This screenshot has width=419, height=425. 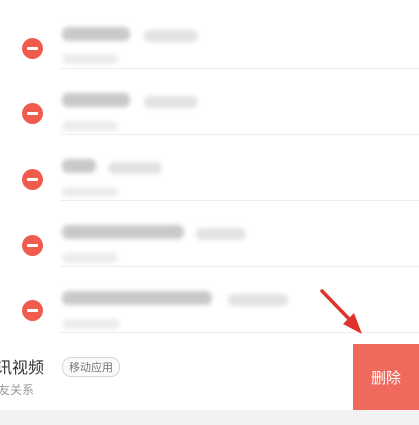 I want to click on app-name: 讯视频, so click(x=22, y=367).